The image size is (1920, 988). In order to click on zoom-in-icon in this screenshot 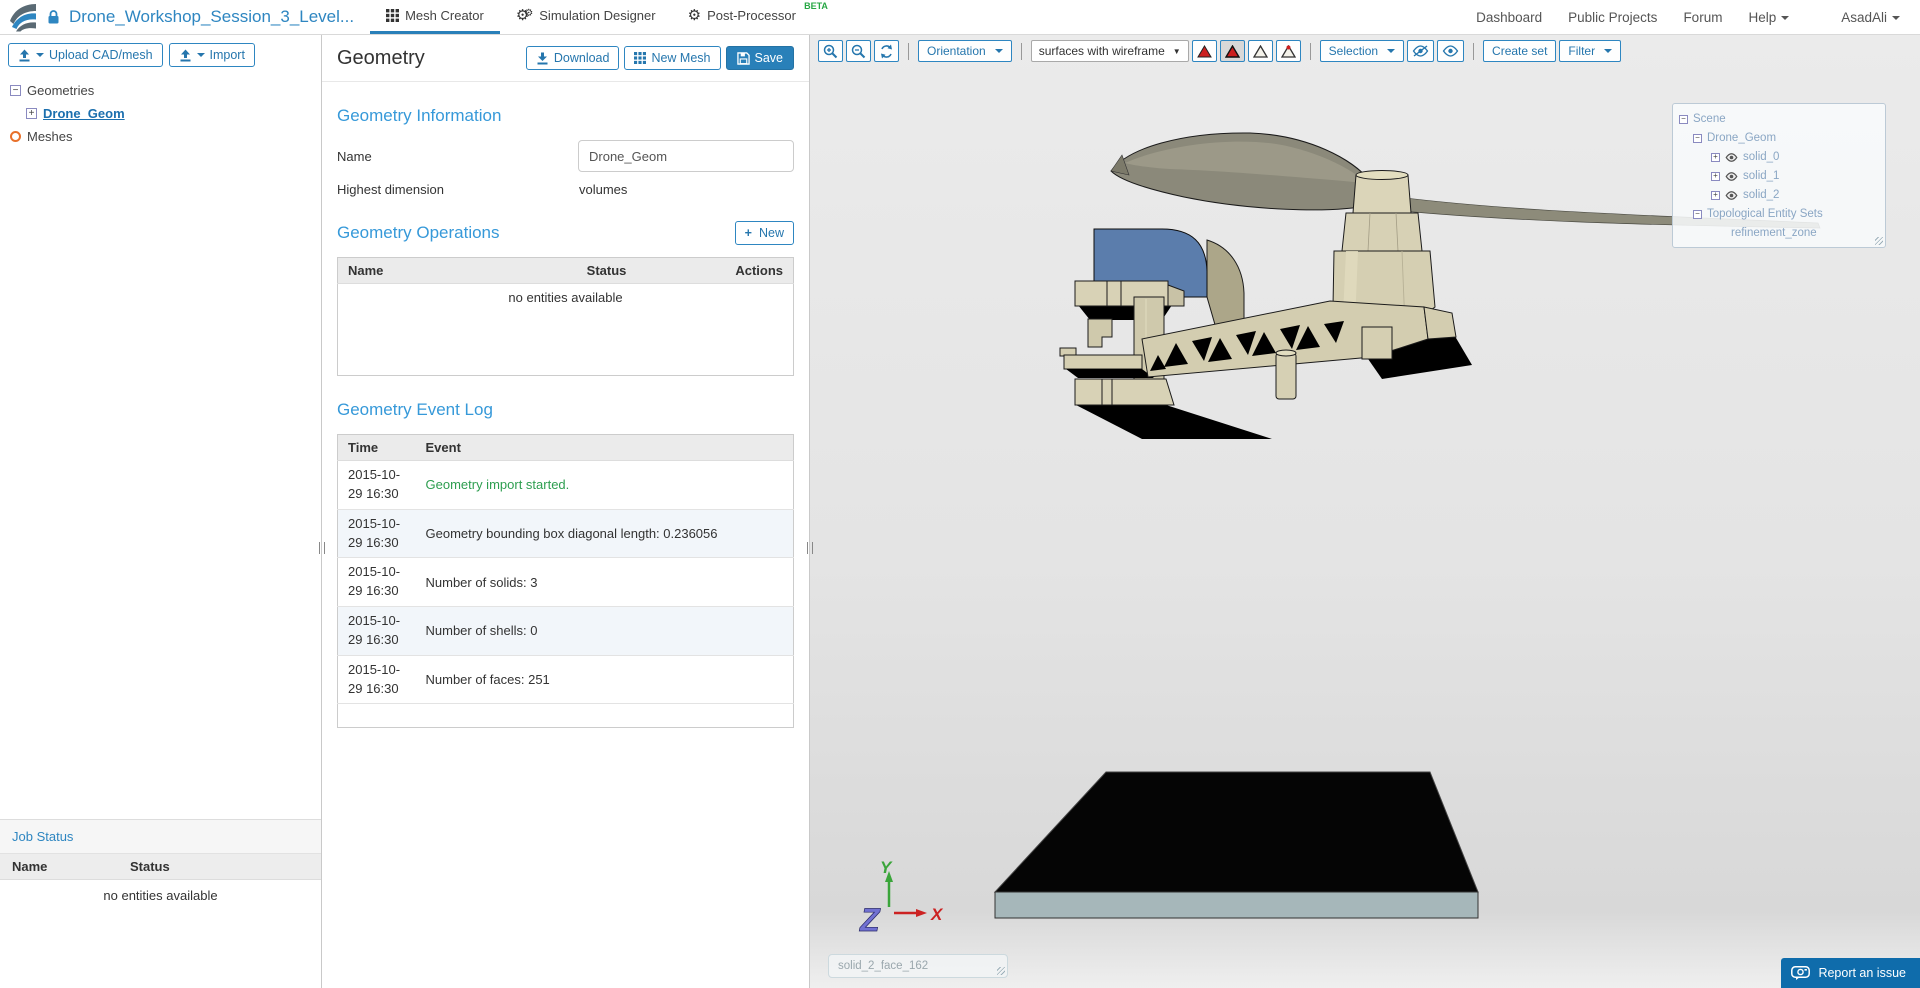, I will do `click(830, 51)`.